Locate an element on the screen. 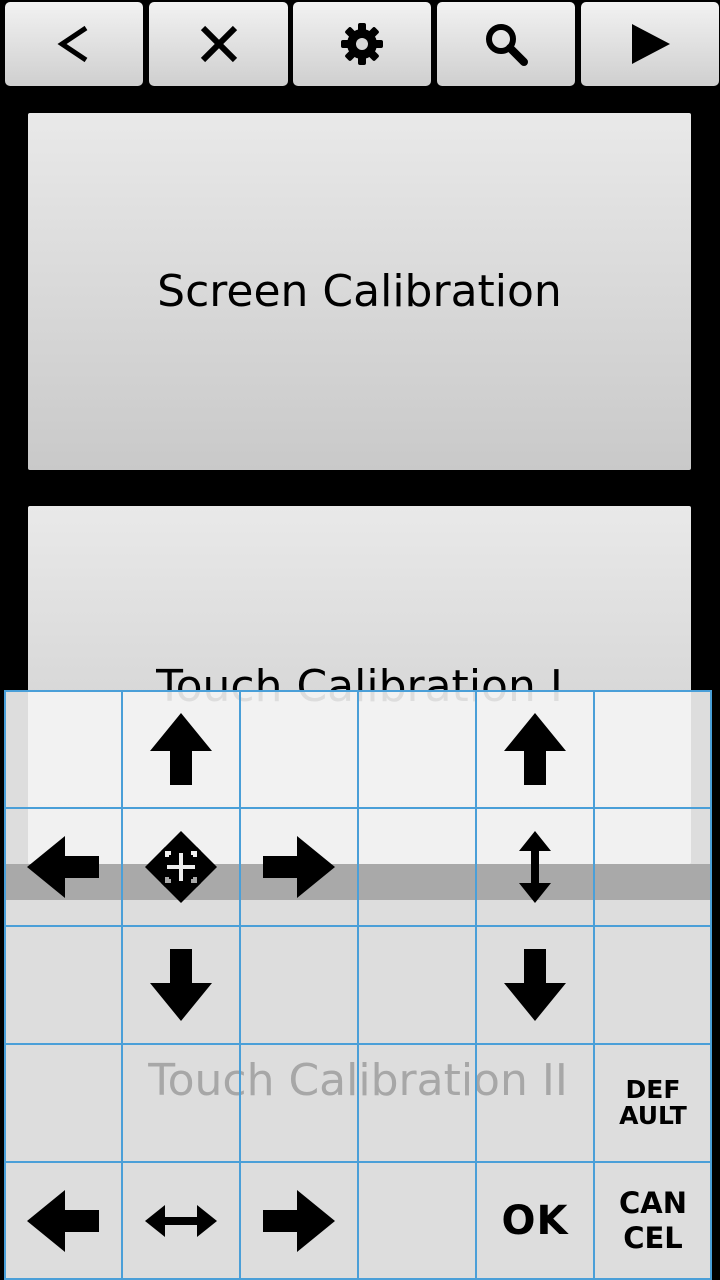 The image size is (720, 1280). play-icon is located at coordinates (650, 44).